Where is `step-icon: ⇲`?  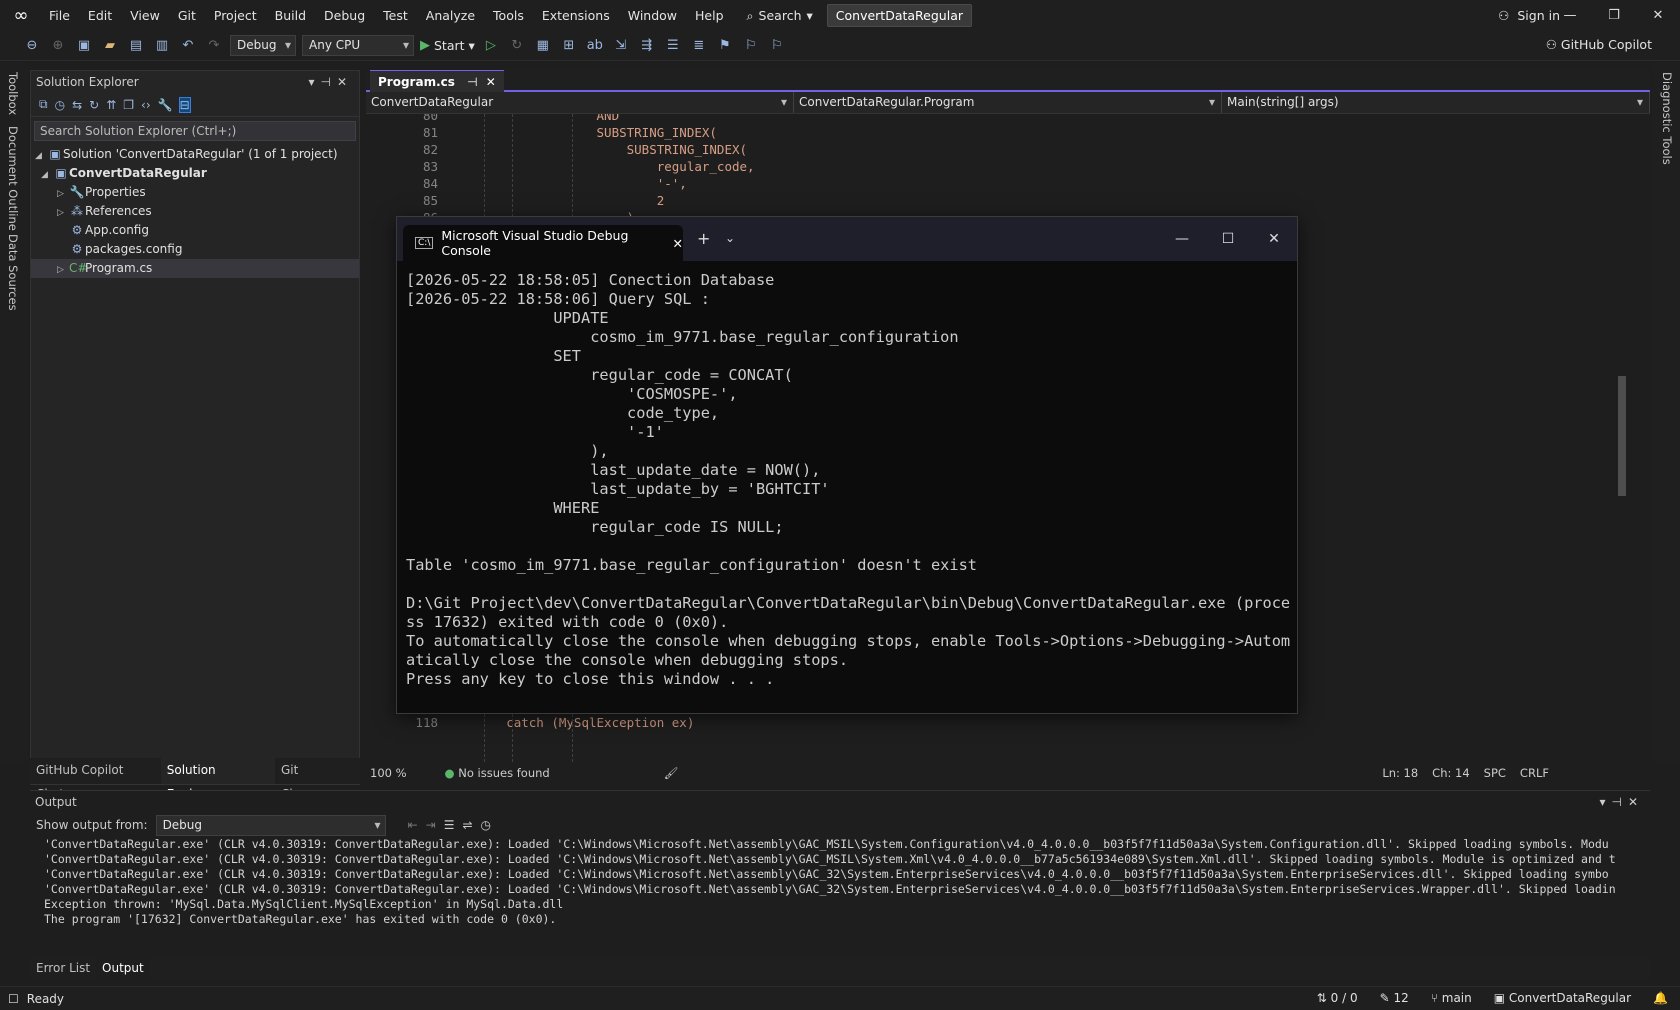 step-icon: ⇲ is located at coordinates (621, 45).